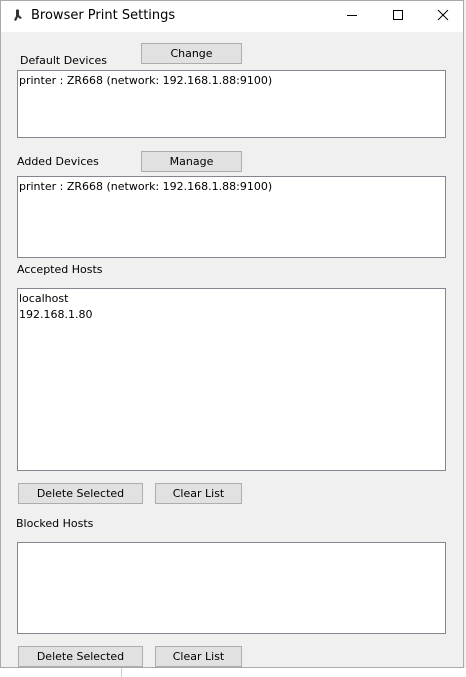 The height and width of the screenshot is (677, 466). Describe the element at coordinates (191, 53) in the screenshot. I see `change-button: Change` at that location.